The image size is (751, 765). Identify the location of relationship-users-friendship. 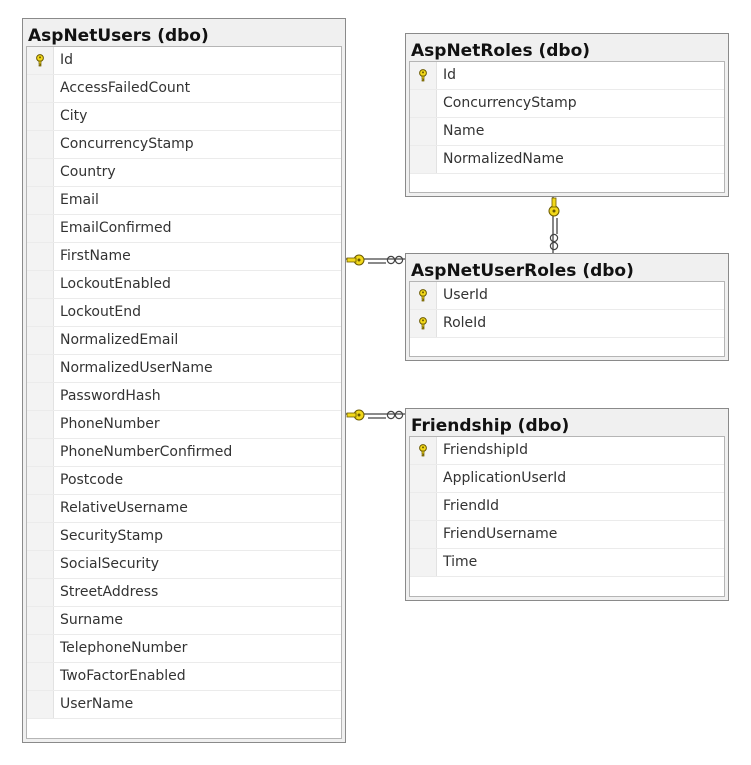
(375, 415).